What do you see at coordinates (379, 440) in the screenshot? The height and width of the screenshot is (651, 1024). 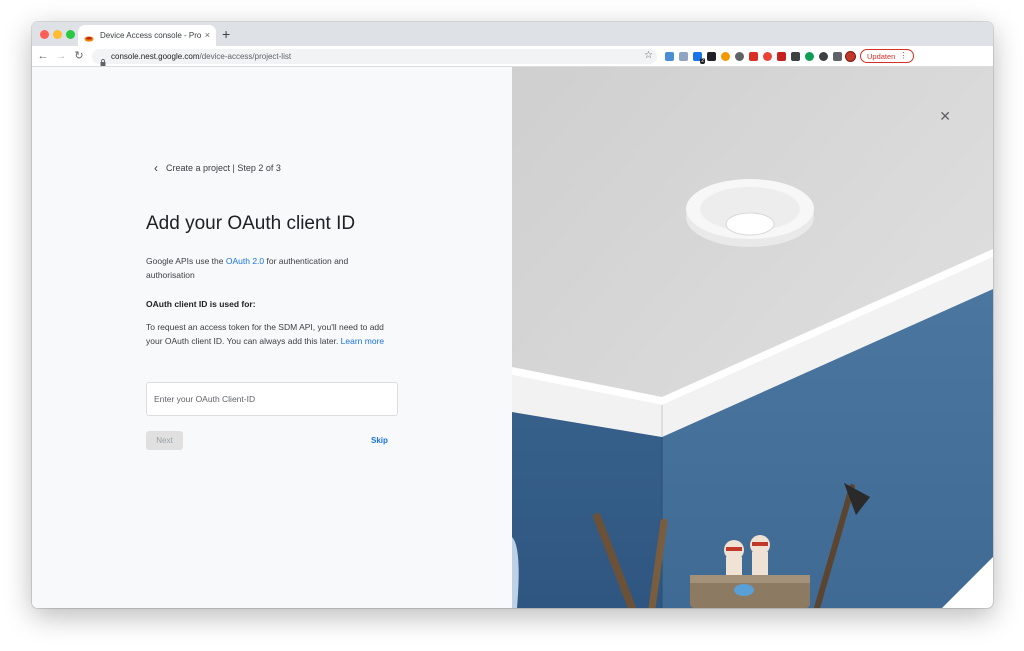 I see `skip-link: Skip` at bounding box center [379, 440].